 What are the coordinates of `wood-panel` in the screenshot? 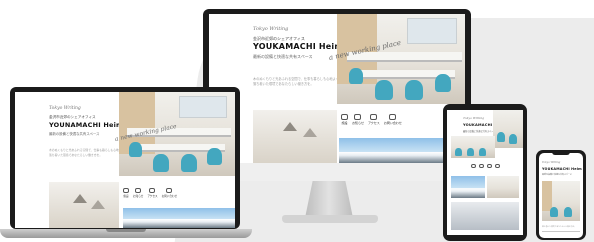 It's located at (547, 196).